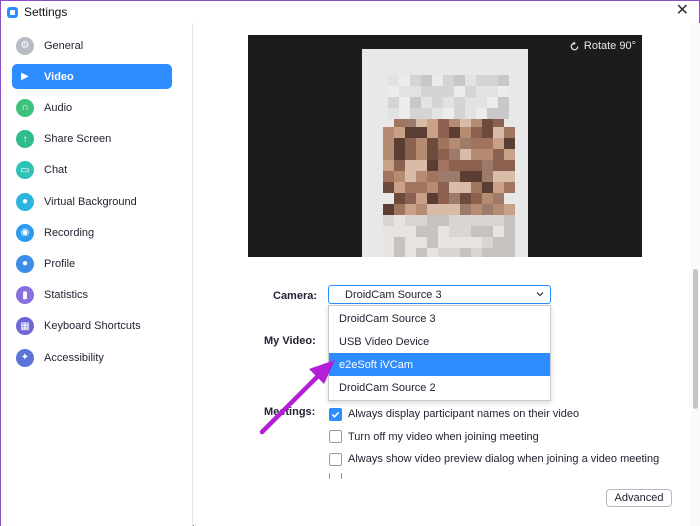  Describe the element at coordinates (92, 263) in the screenshot. I see `sidebar-item-profile: ● Profile` at that location.